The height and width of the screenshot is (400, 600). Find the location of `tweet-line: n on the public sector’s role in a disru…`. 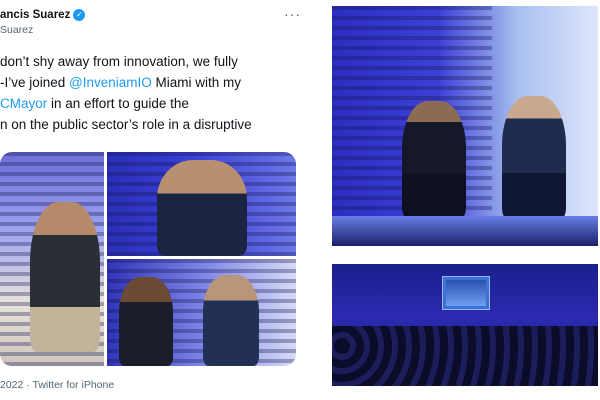

tweet-line: n on the public sector’s role in a disru… is located at coordinates (152, 124).